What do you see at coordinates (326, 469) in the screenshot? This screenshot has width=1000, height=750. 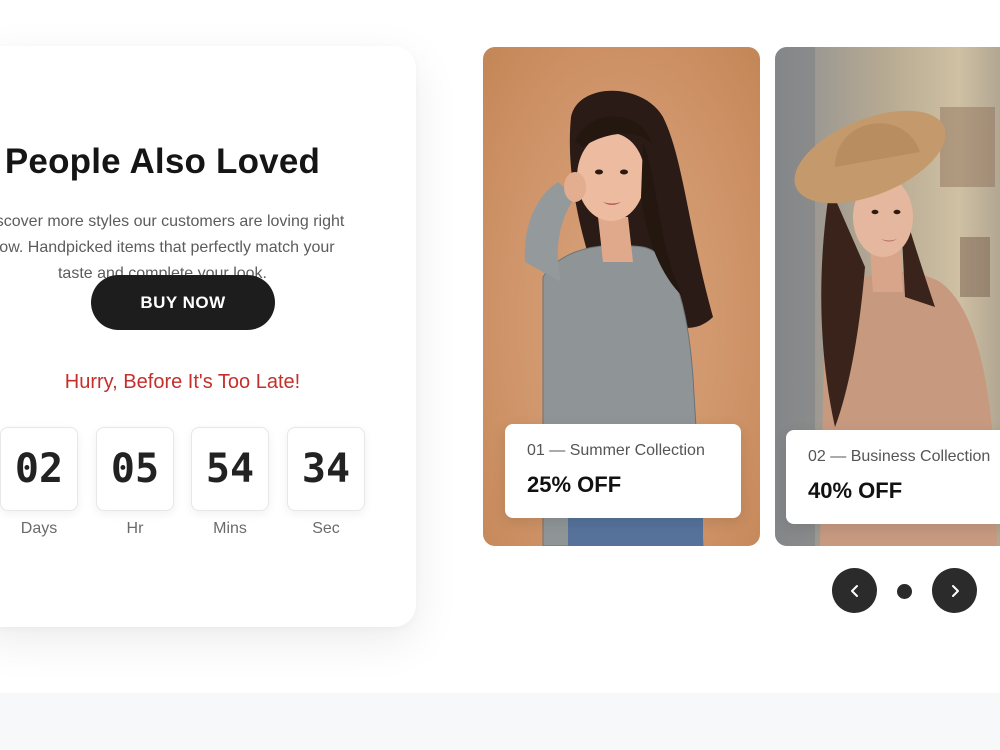 I see `countdown-seconds-value: 34` at bounding box center [326, 469].